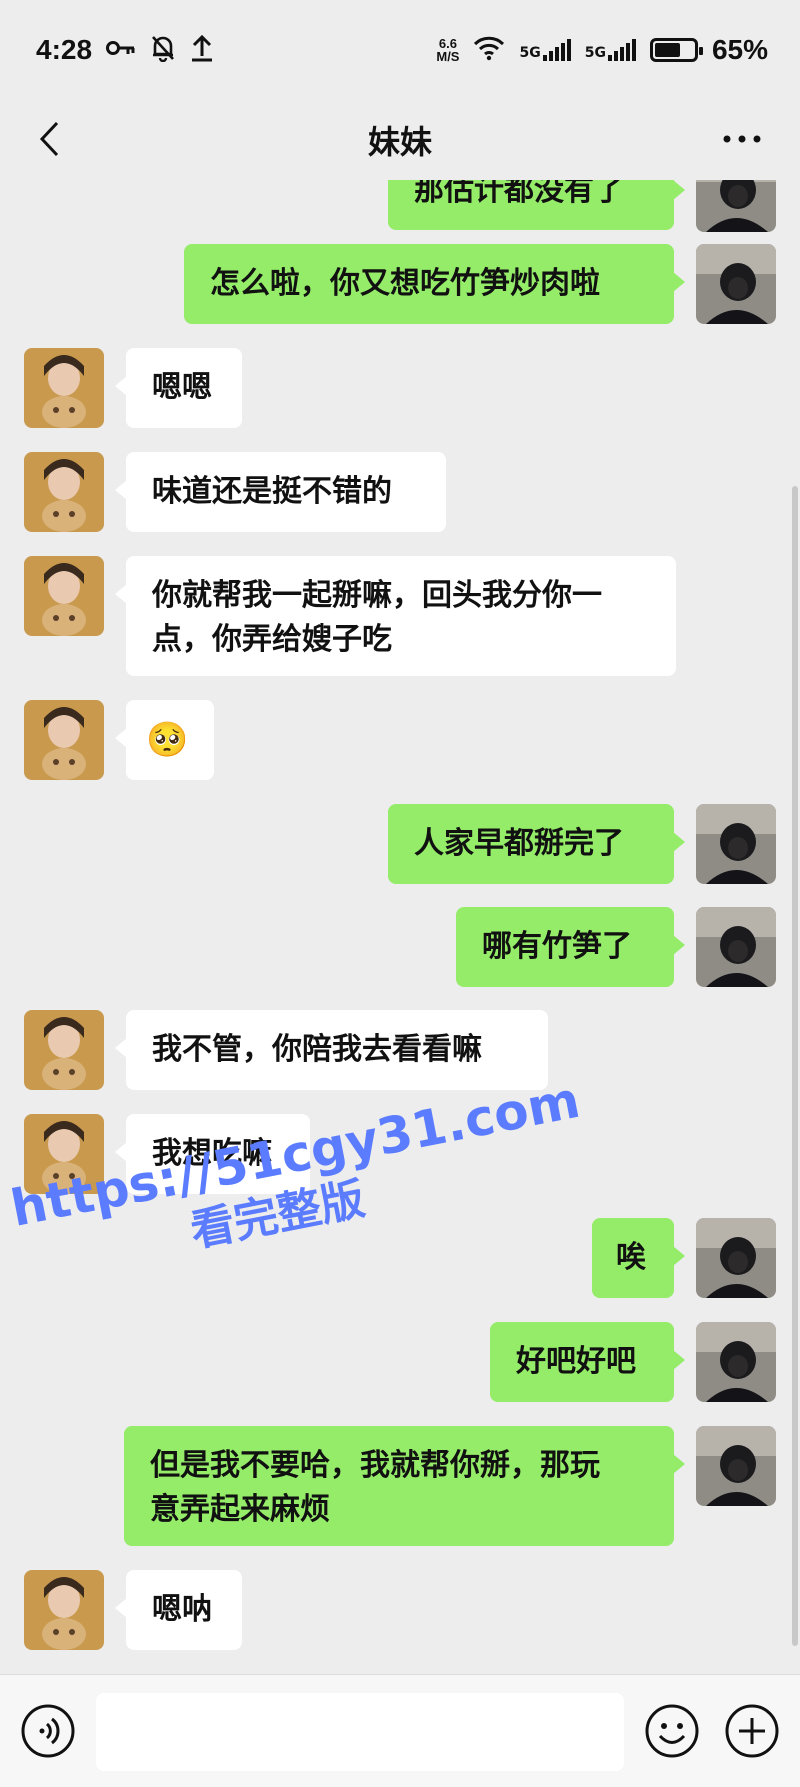  I want to click on message-bubble: 怎么啦，你又想吃竹笋炒肉啦, so click(434, 284).